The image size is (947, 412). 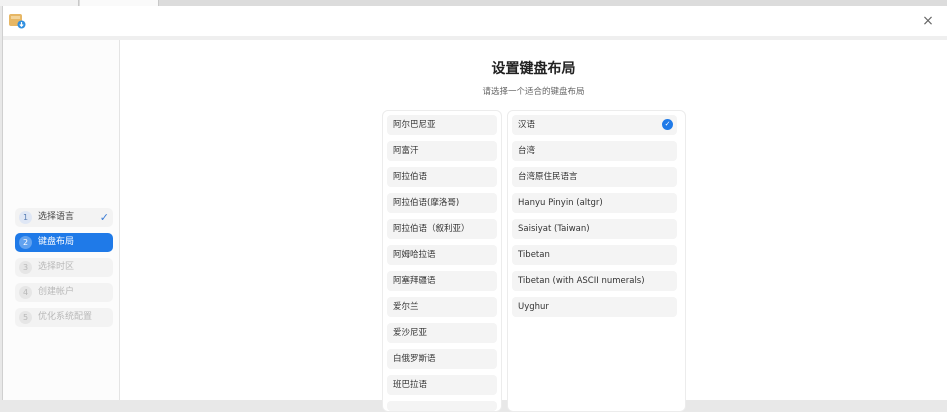 I want to click on step-label: 选择时区, so click(x=56, y=267).